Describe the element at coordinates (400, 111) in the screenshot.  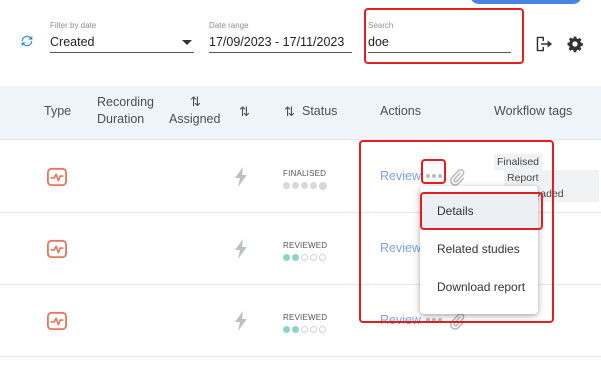
I see `column-header-actions: Actions` at that location.